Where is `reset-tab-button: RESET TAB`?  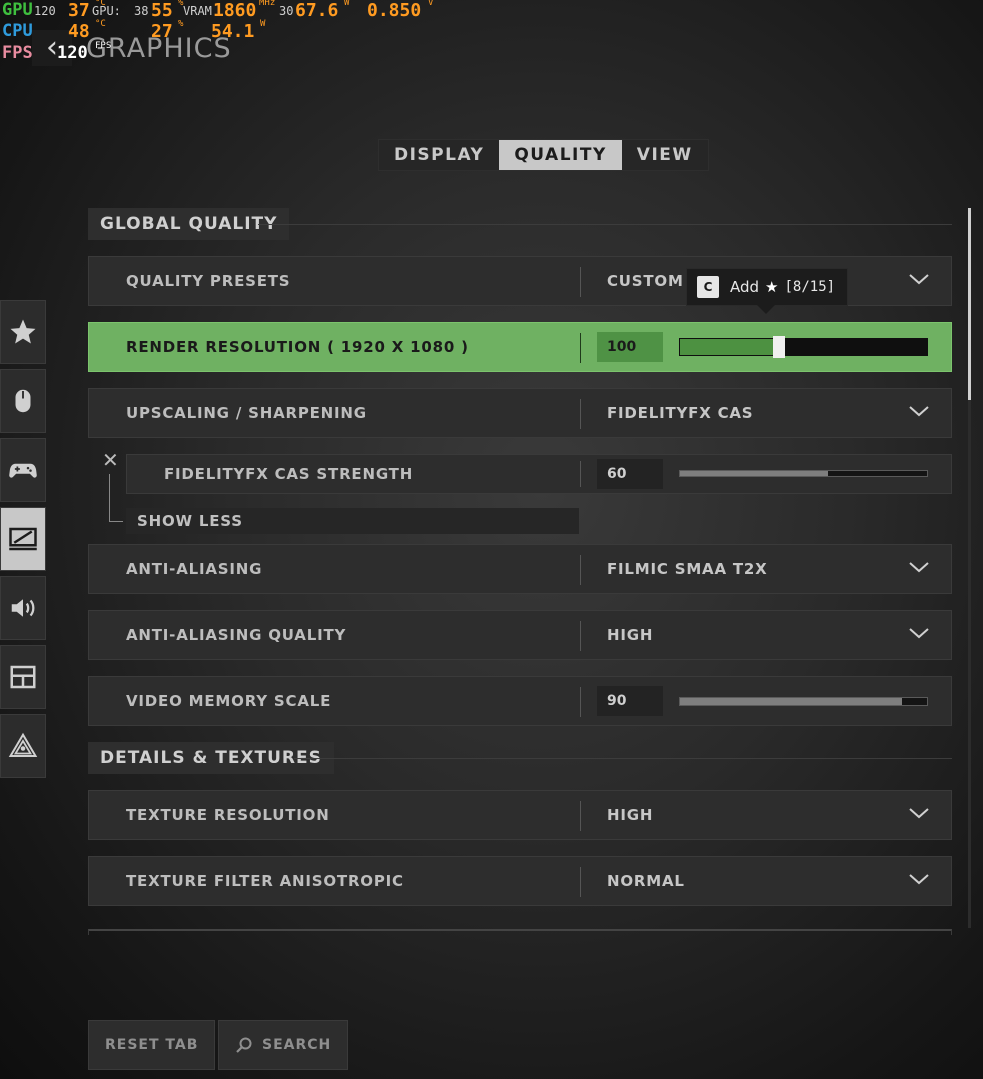 reset-tab-button: RESET TAB is located at coordinates (152, 1045).